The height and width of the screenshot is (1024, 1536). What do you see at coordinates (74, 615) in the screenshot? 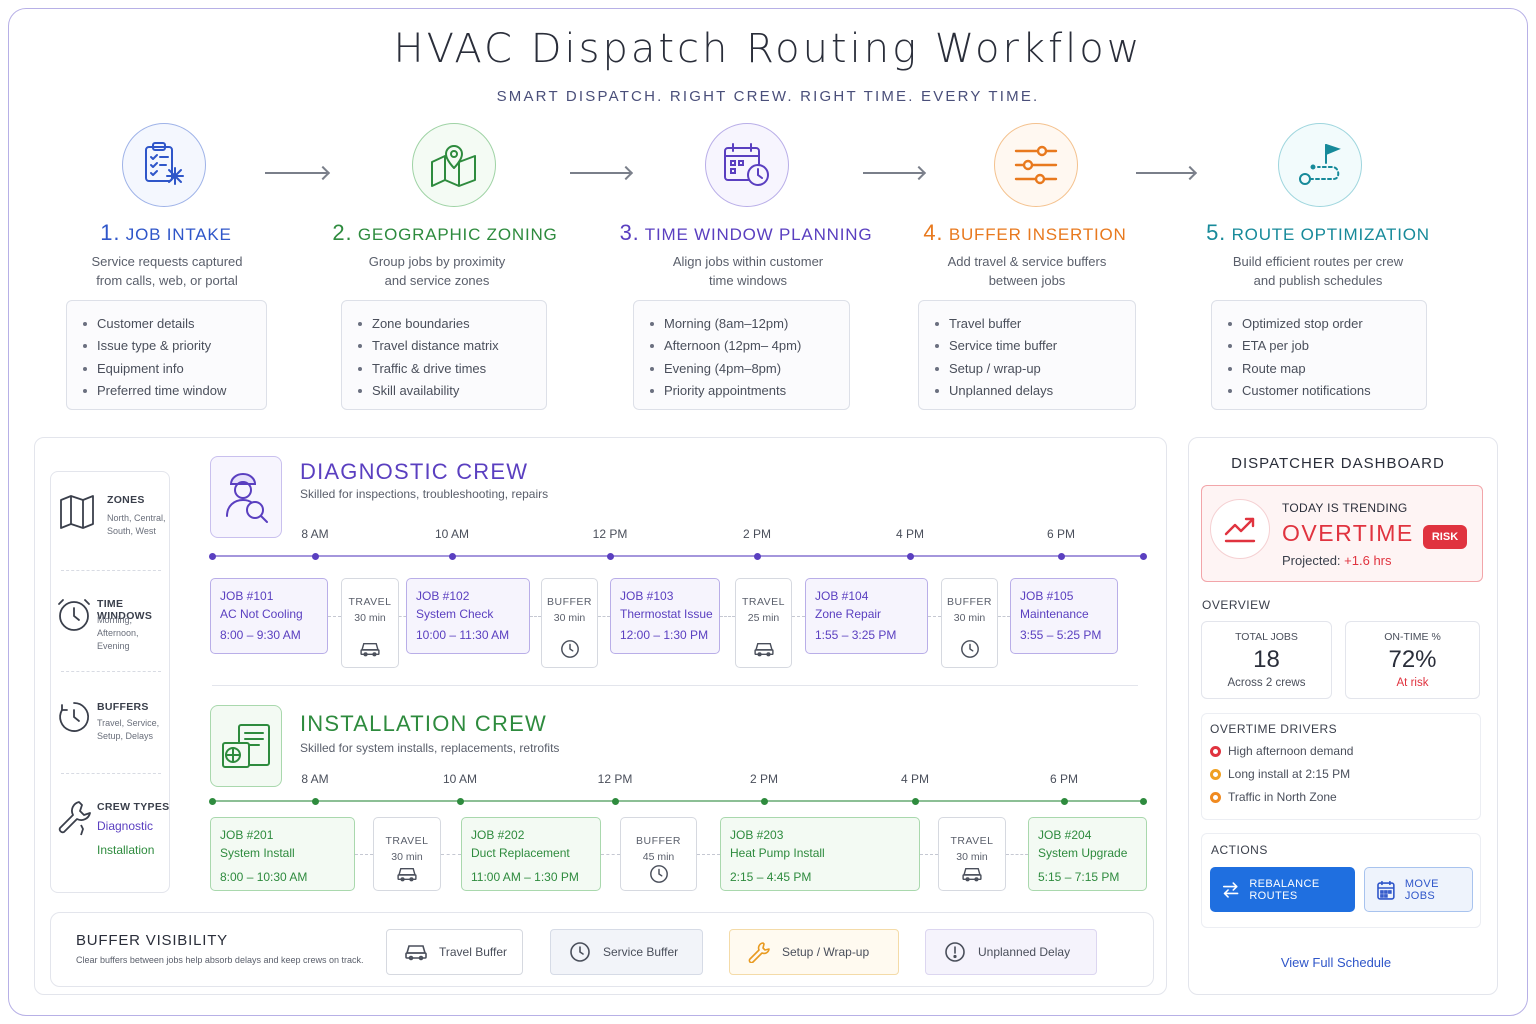
I see `alarm-clock-icon` at bounding box center [74, 615].